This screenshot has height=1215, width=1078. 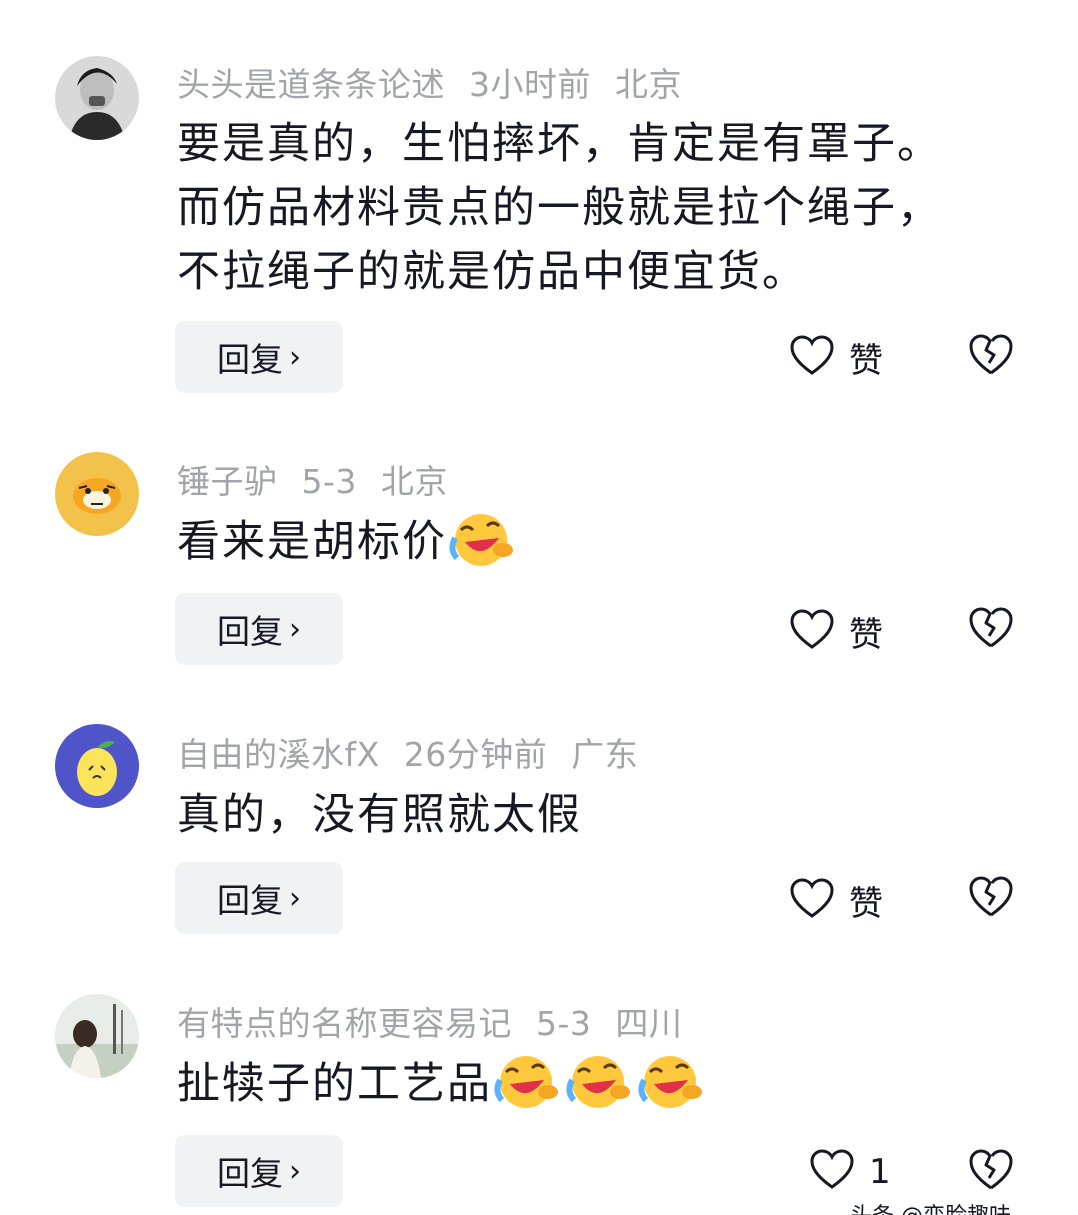 I want to click on timestamp: 26分钟前, so click(x=475, y=754).